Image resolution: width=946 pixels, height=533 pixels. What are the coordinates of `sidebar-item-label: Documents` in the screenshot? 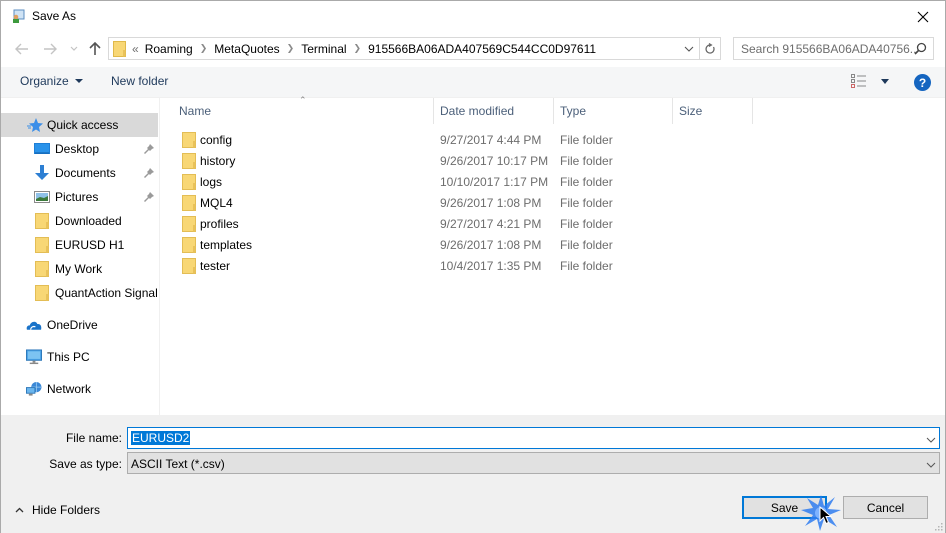 It's located at (85, 173).